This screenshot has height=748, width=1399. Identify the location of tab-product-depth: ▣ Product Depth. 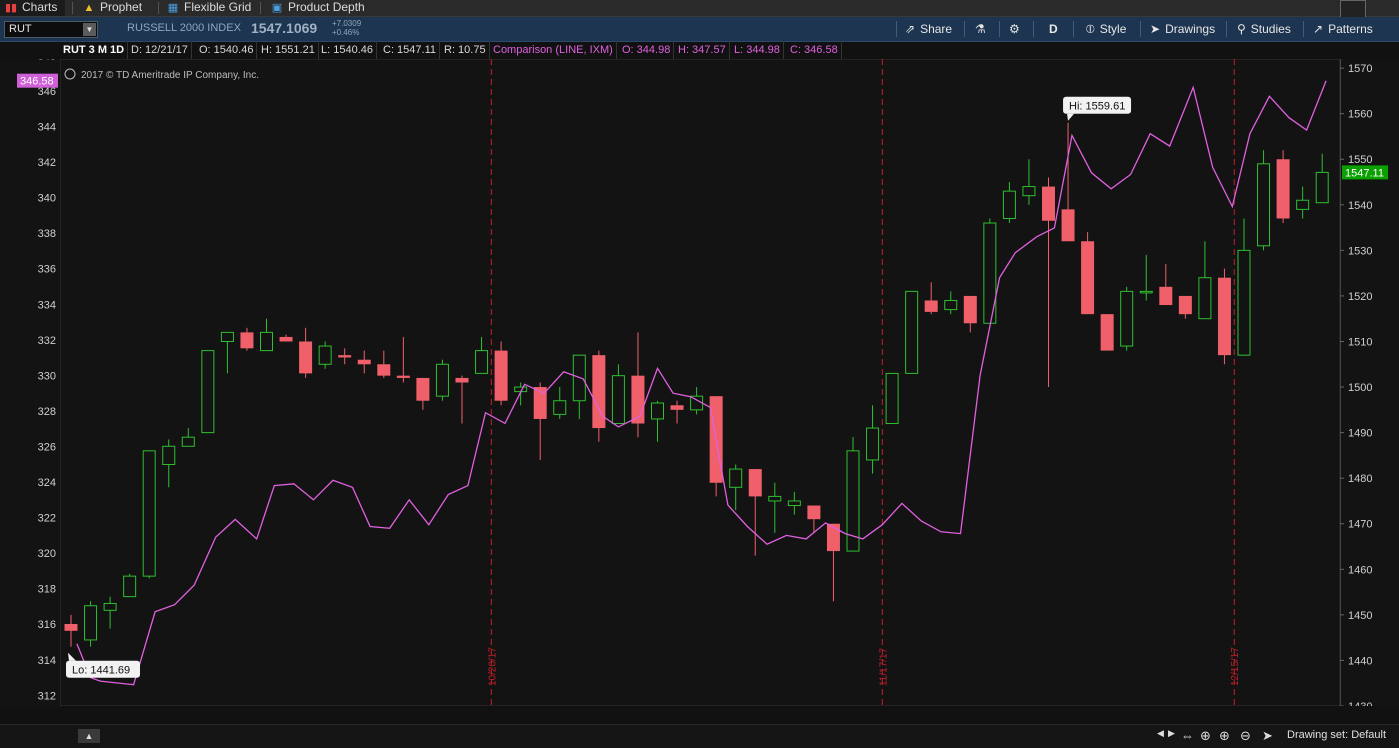
(319, 8).